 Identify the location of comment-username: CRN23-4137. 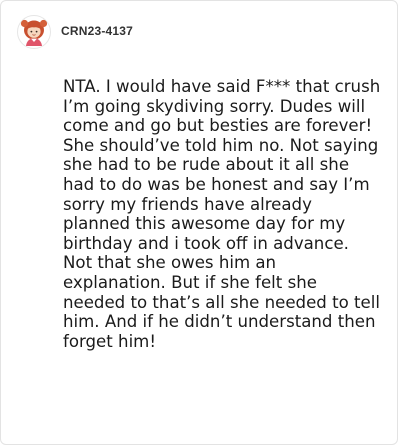
(97, 31).